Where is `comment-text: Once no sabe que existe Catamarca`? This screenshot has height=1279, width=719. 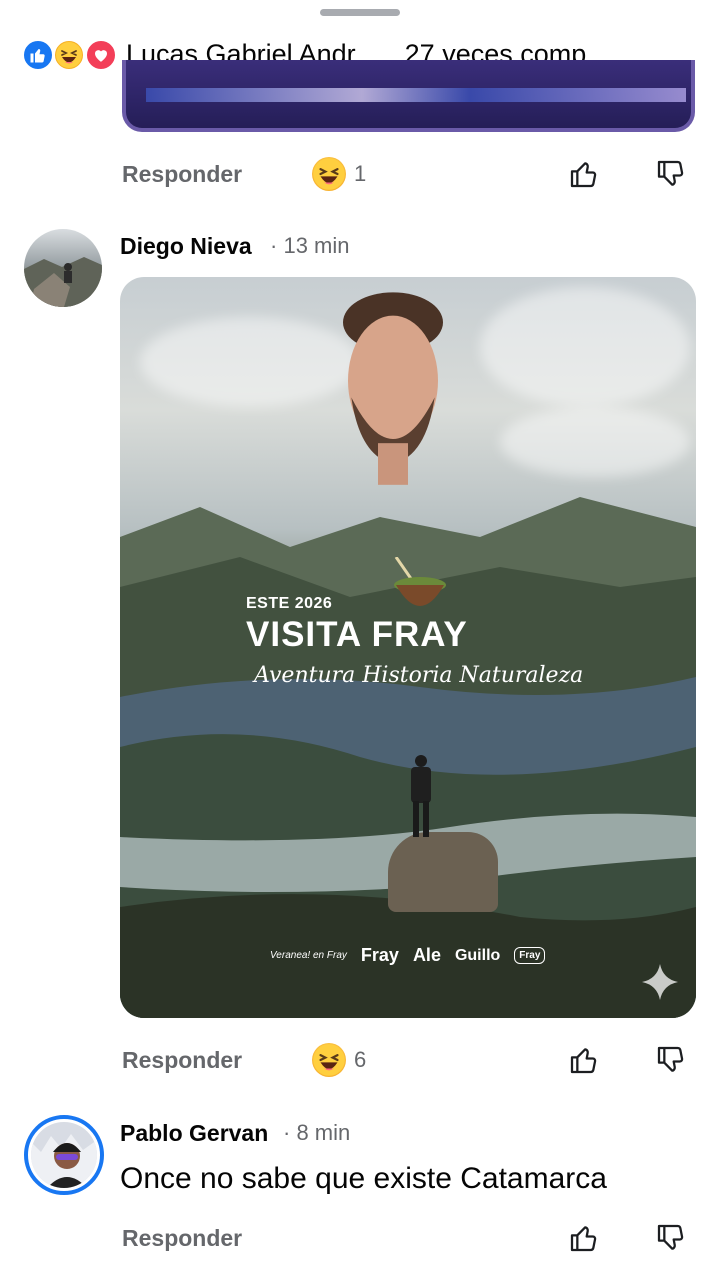
comment-text: Once no sabe que existe Catamarca is located at coordinates (363, 1178).